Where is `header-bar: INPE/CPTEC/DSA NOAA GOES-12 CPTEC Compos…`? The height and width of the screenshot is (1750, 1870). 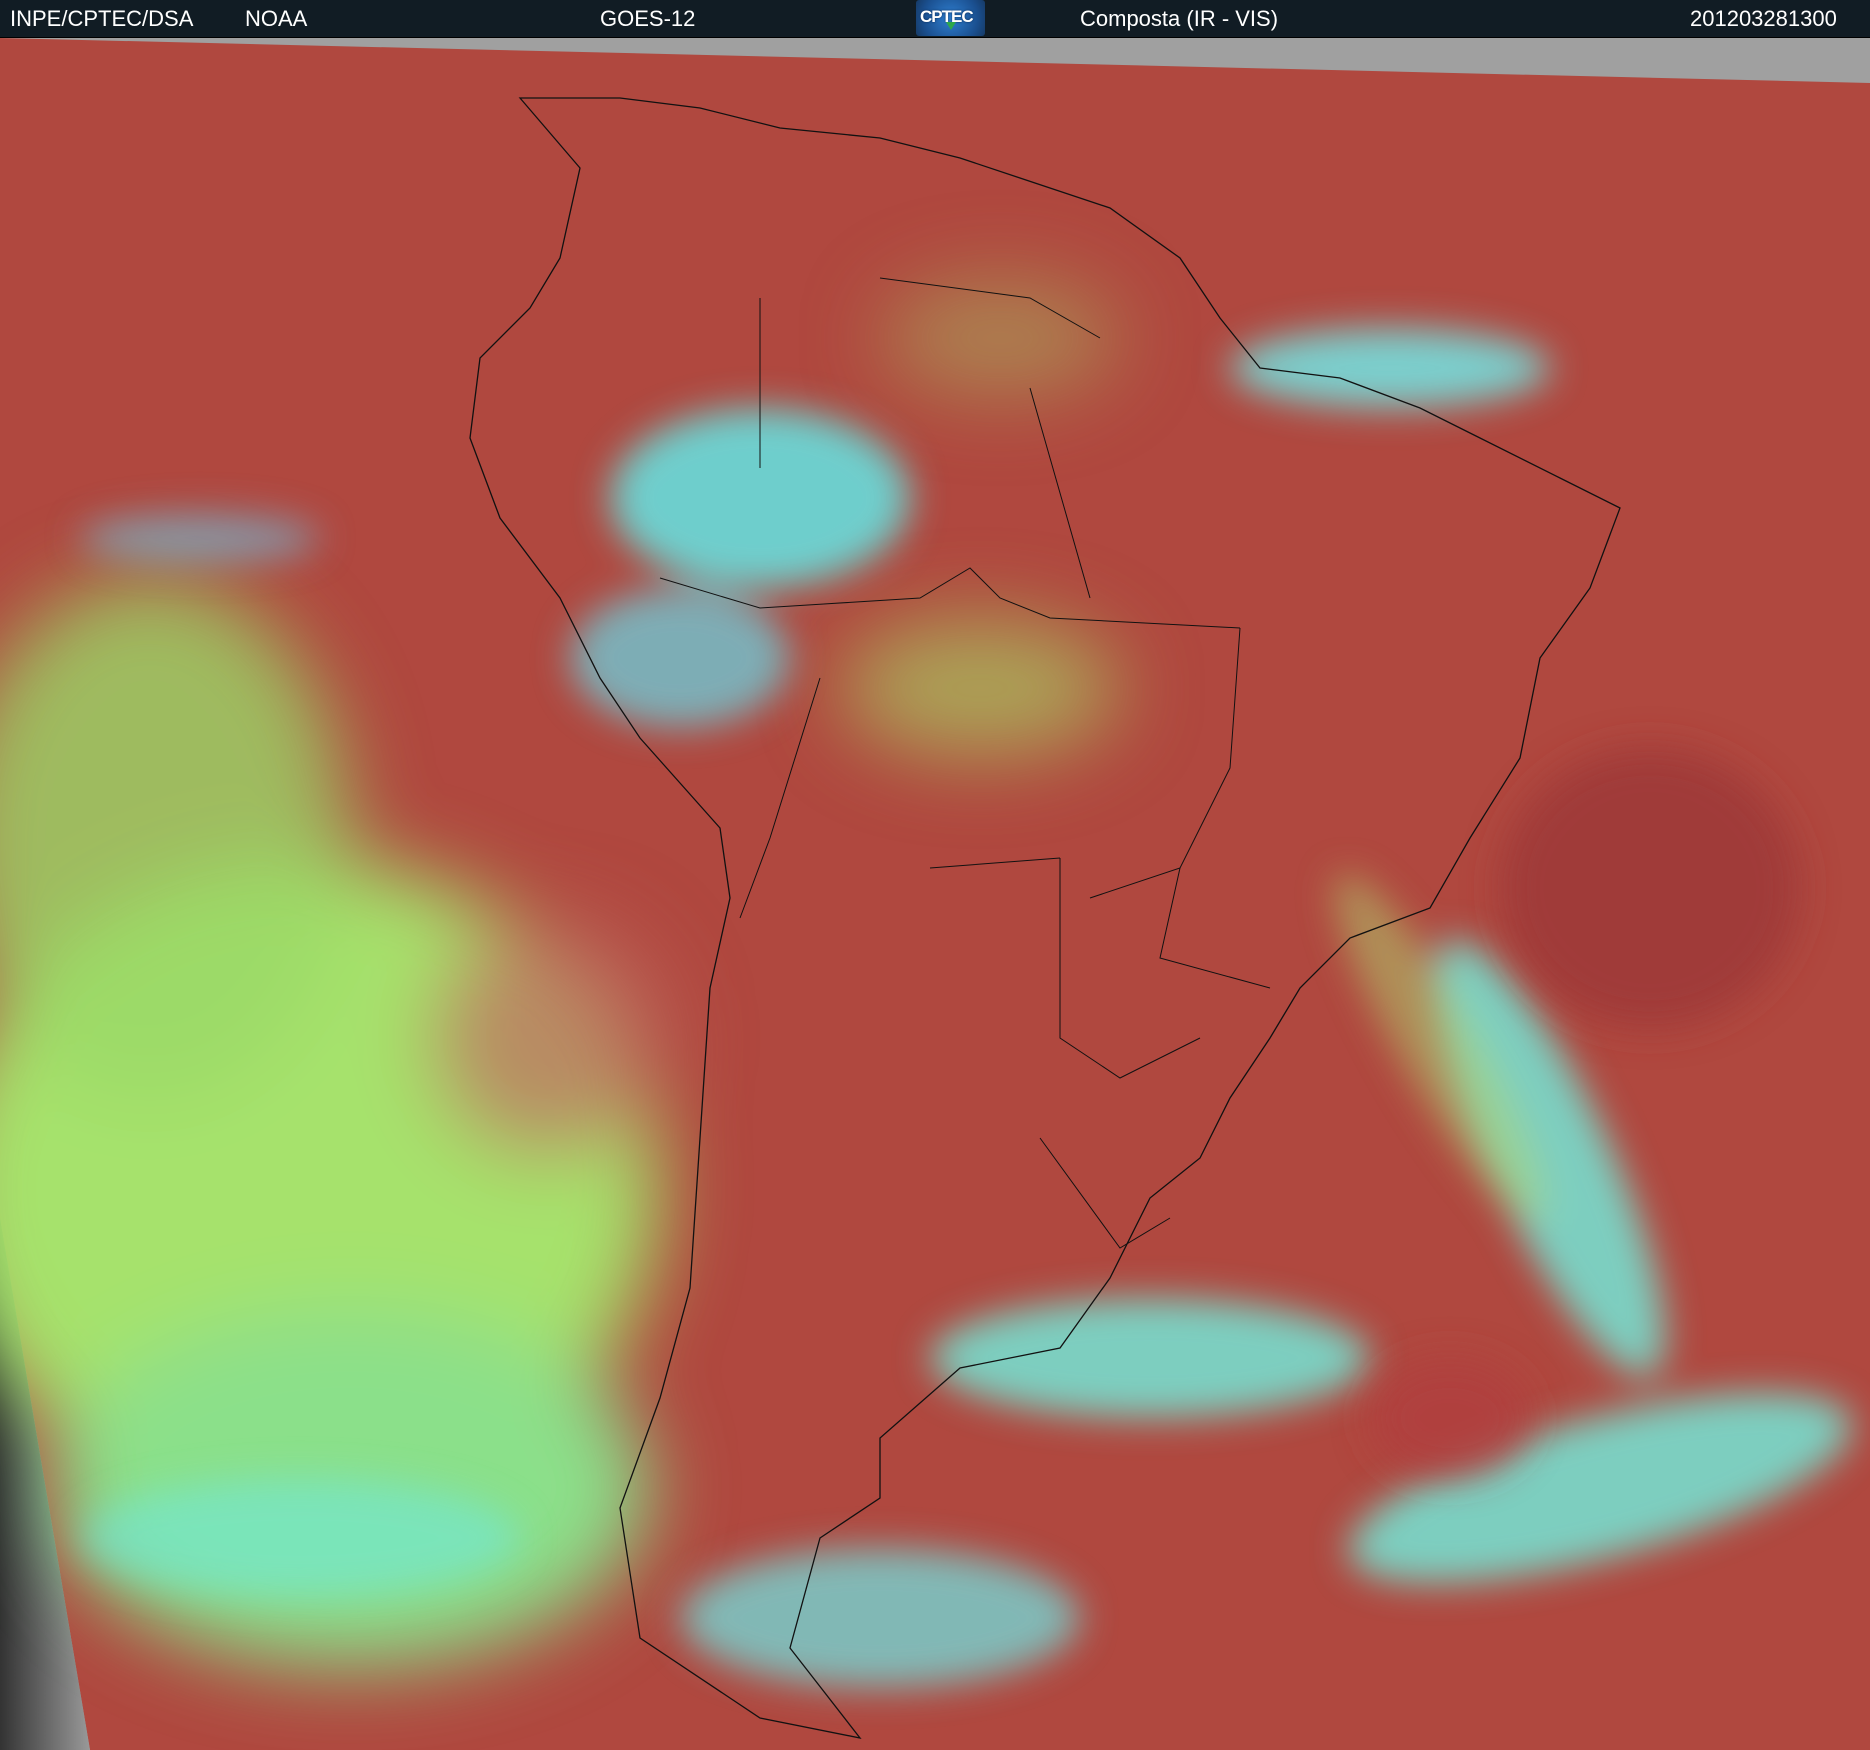
header-bar: INPE/CPTEC/DSA NOAA GOES-12 CPTEC Compos… is located at coordinates (935, 19).